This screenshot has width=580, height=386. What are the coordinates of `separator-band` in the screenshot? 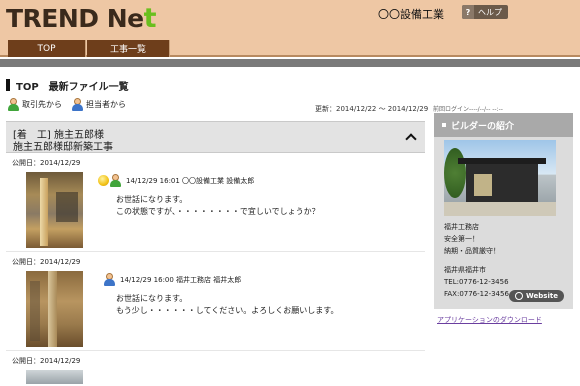 It's located at (290, 63).